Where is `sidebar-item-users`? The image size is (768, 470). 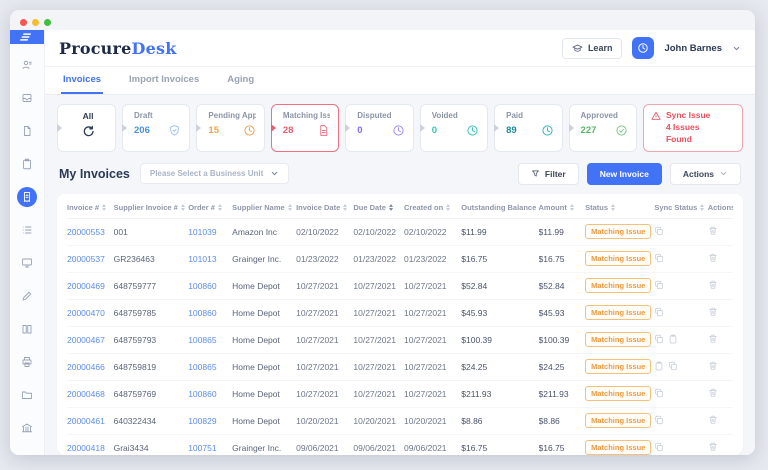
sidebar-item-users is located at coordinates (27, 65).